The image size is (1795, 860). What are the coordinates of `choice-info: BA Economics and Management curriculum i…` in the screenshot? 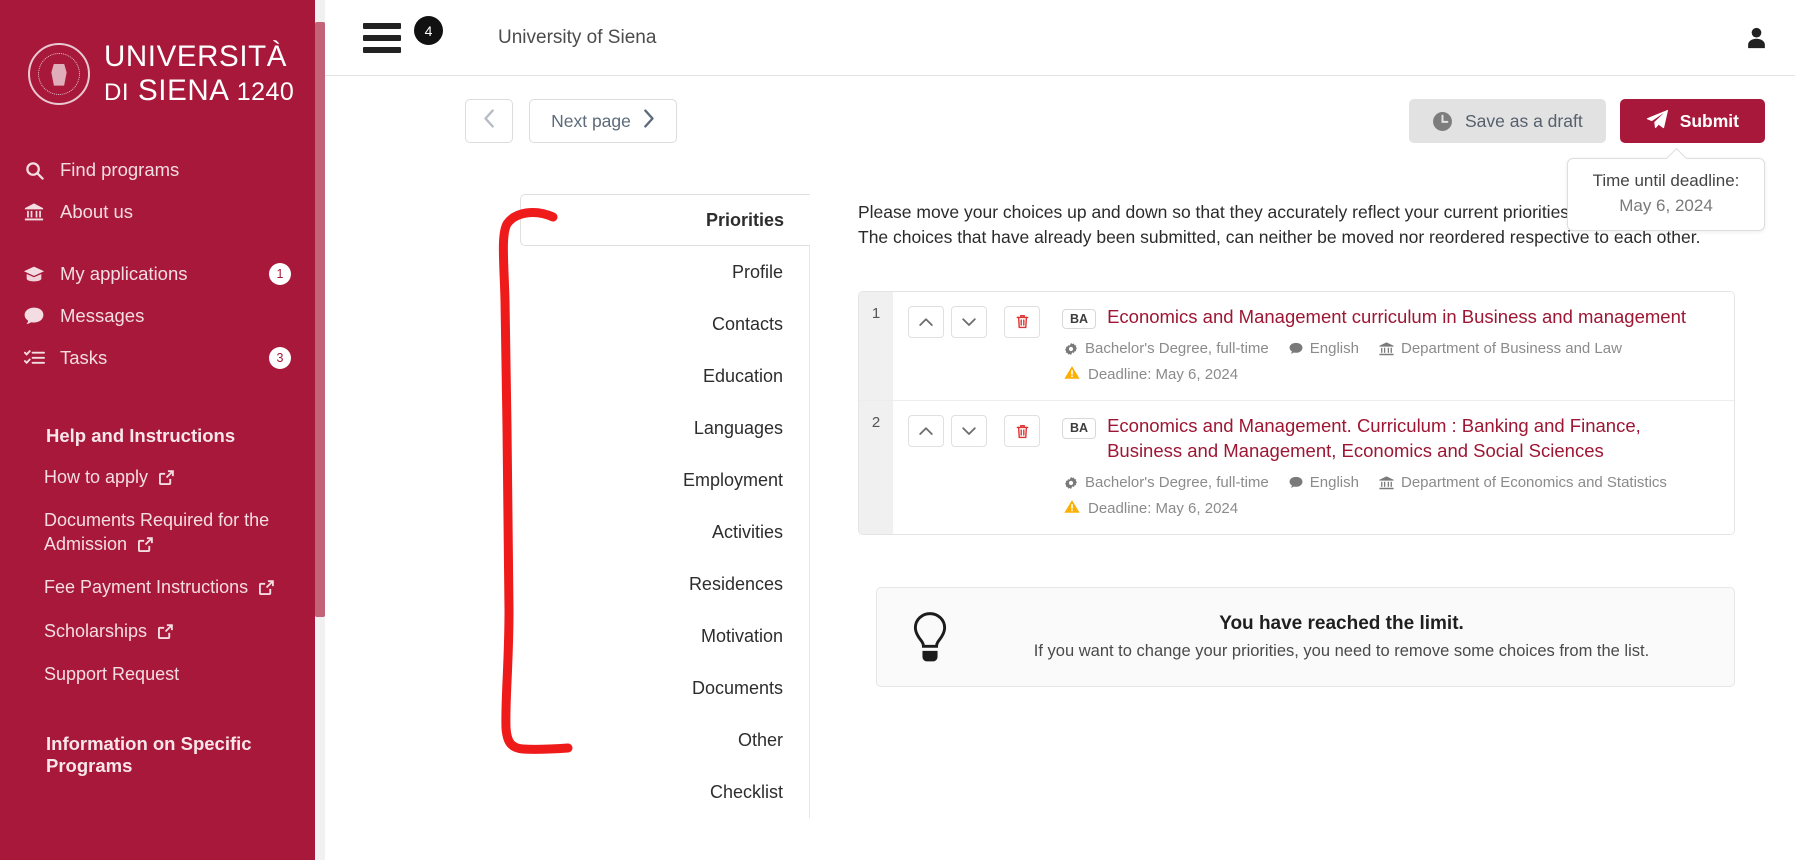 It's located at (1387, 346).